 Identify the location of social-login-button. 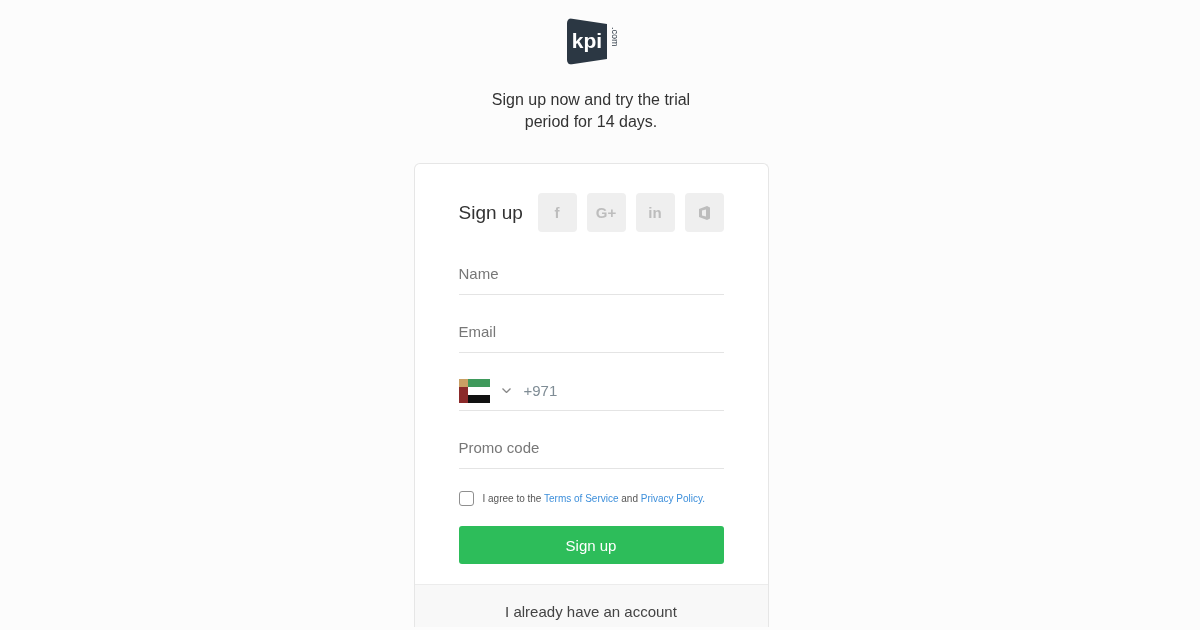
(704, 212).